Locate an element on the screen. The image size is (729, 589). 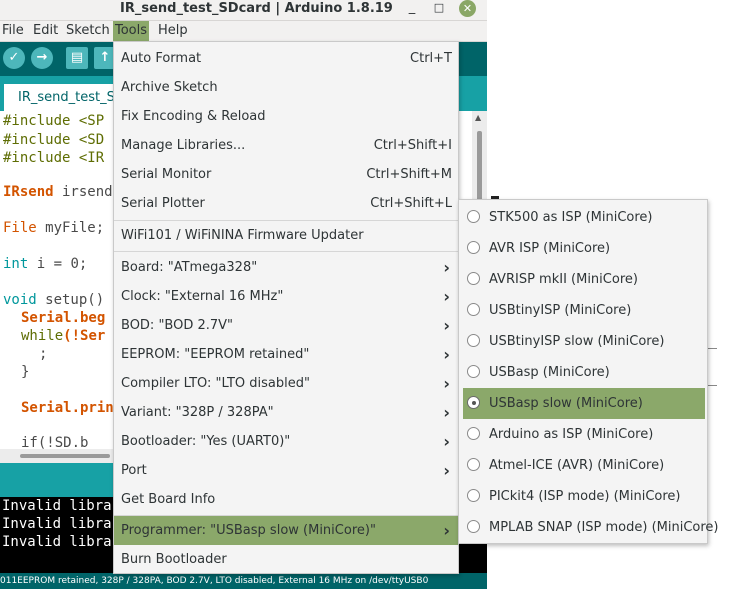
programmer-option: Atmel-ICE (AVR) (MiniCore) is located at coordinates (583, 465).